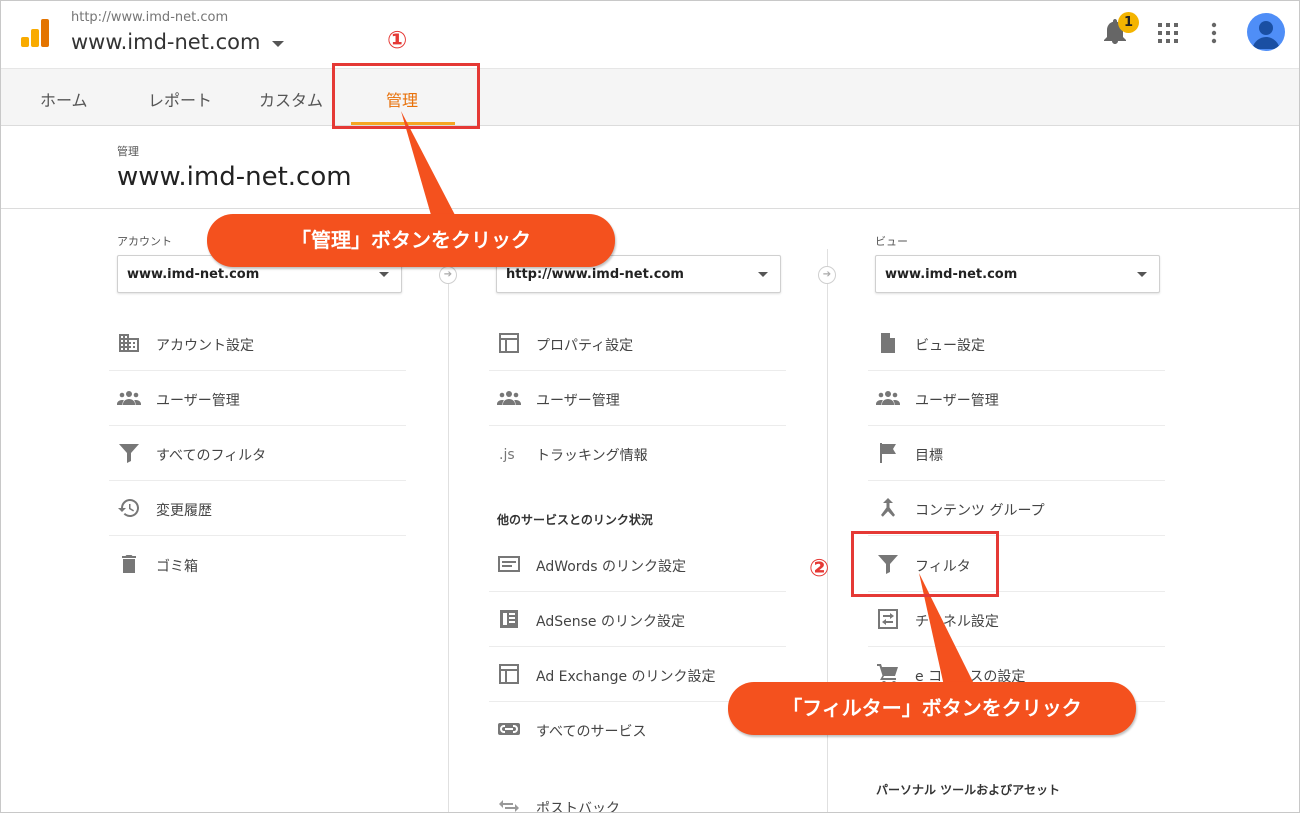 The image size is (1300, 813). What do you see at coordinates (128, 151) in the screenshot?
I see `breadcrumb: 管理` at bounding box center [128, 151].